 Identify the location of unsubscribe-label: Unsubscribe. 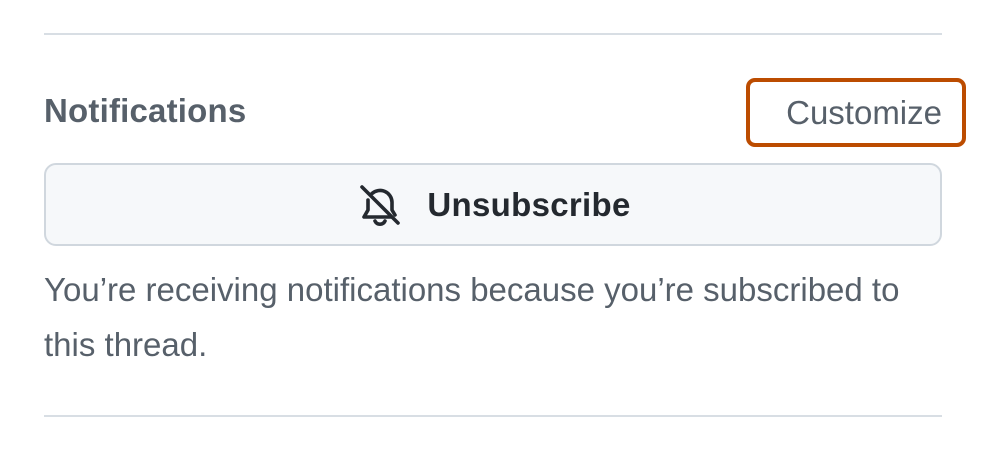
(529, 204).